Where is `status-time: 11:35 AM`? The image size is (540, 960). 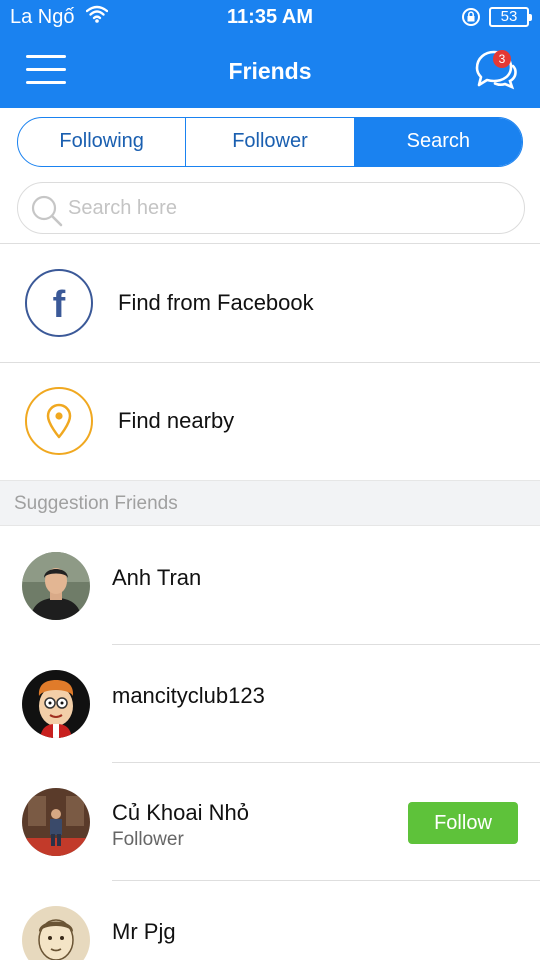 status-time: 11:35 AM is located at coordinates (270, 17).